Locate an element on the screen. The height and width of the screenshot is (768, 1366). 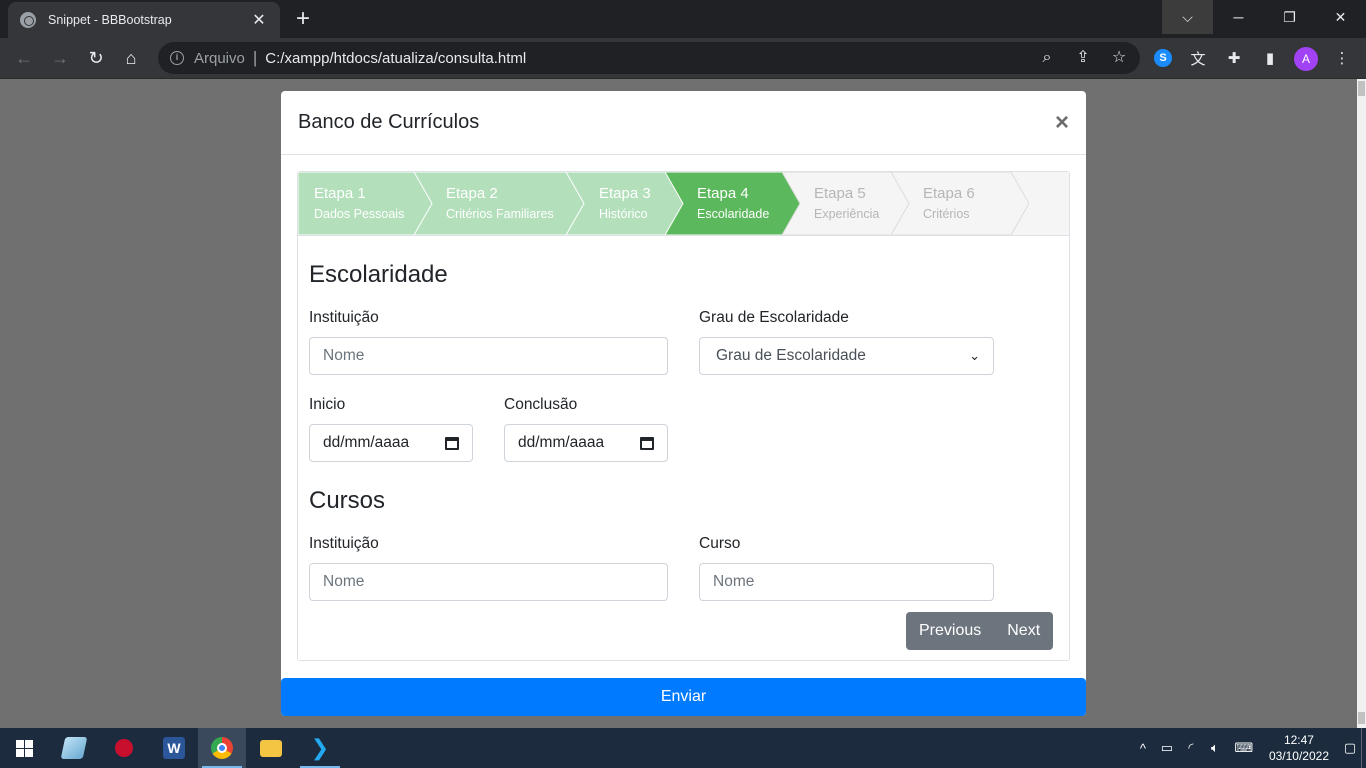
pager-buttons: Previous Next is located at coordinates (980, 631).